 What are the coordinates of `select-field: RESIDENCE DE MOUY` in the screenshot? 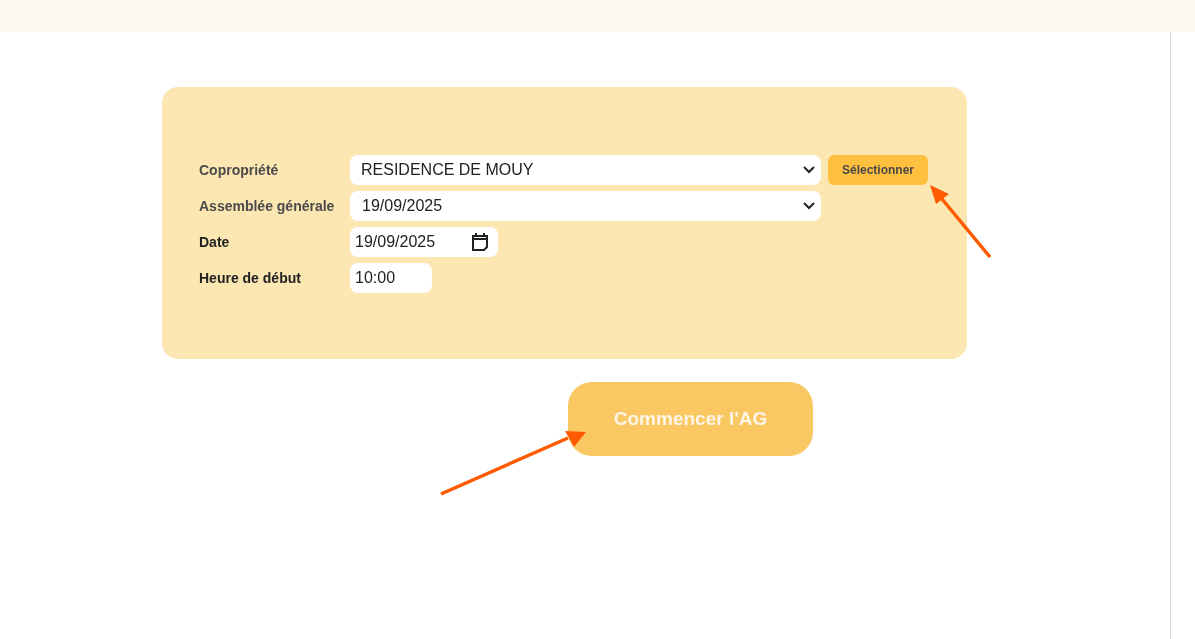 It's located at (585, 170).